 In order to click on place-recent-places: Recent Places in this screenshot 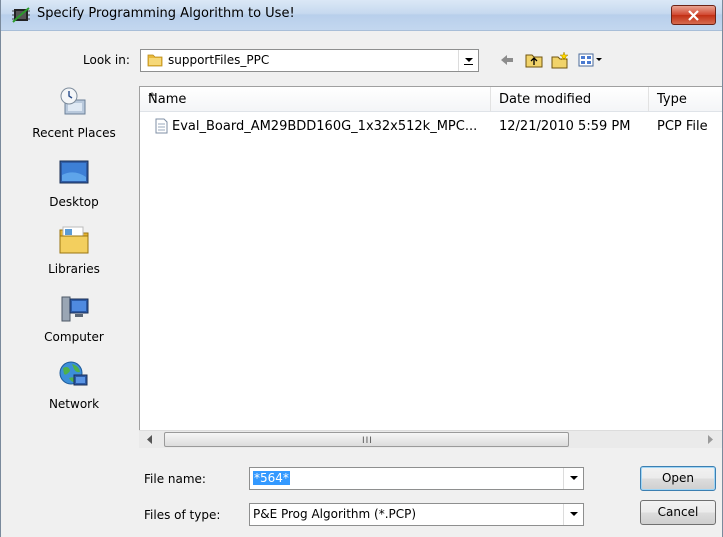, I will do `click(74, 113)`.